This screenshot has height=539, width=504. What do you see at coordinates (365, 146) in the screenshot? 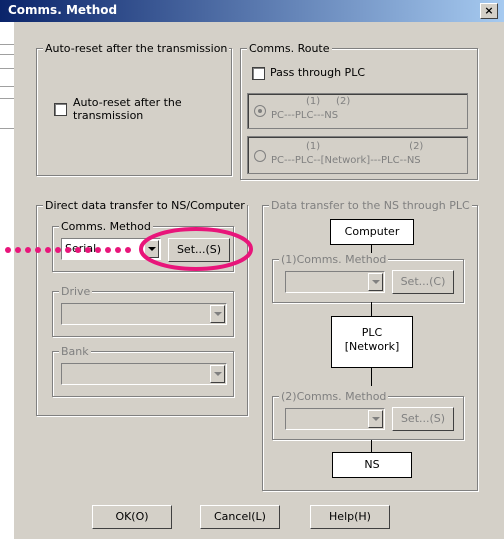
I see `route-option-2-numbers: (1) (2)` at bounding box center [365, 146].